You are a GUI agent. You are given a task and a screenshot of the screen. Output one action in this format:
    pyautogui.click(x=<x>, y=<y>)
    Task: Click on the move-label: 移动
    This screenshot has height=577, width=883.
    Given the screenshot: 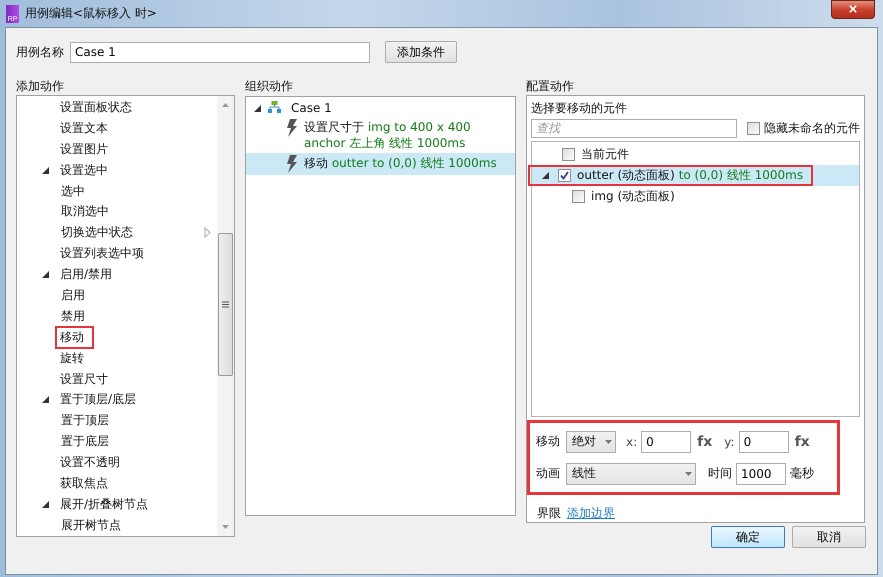 What is the action you would take?
    pyautogui.click(x=548, y=441)
    